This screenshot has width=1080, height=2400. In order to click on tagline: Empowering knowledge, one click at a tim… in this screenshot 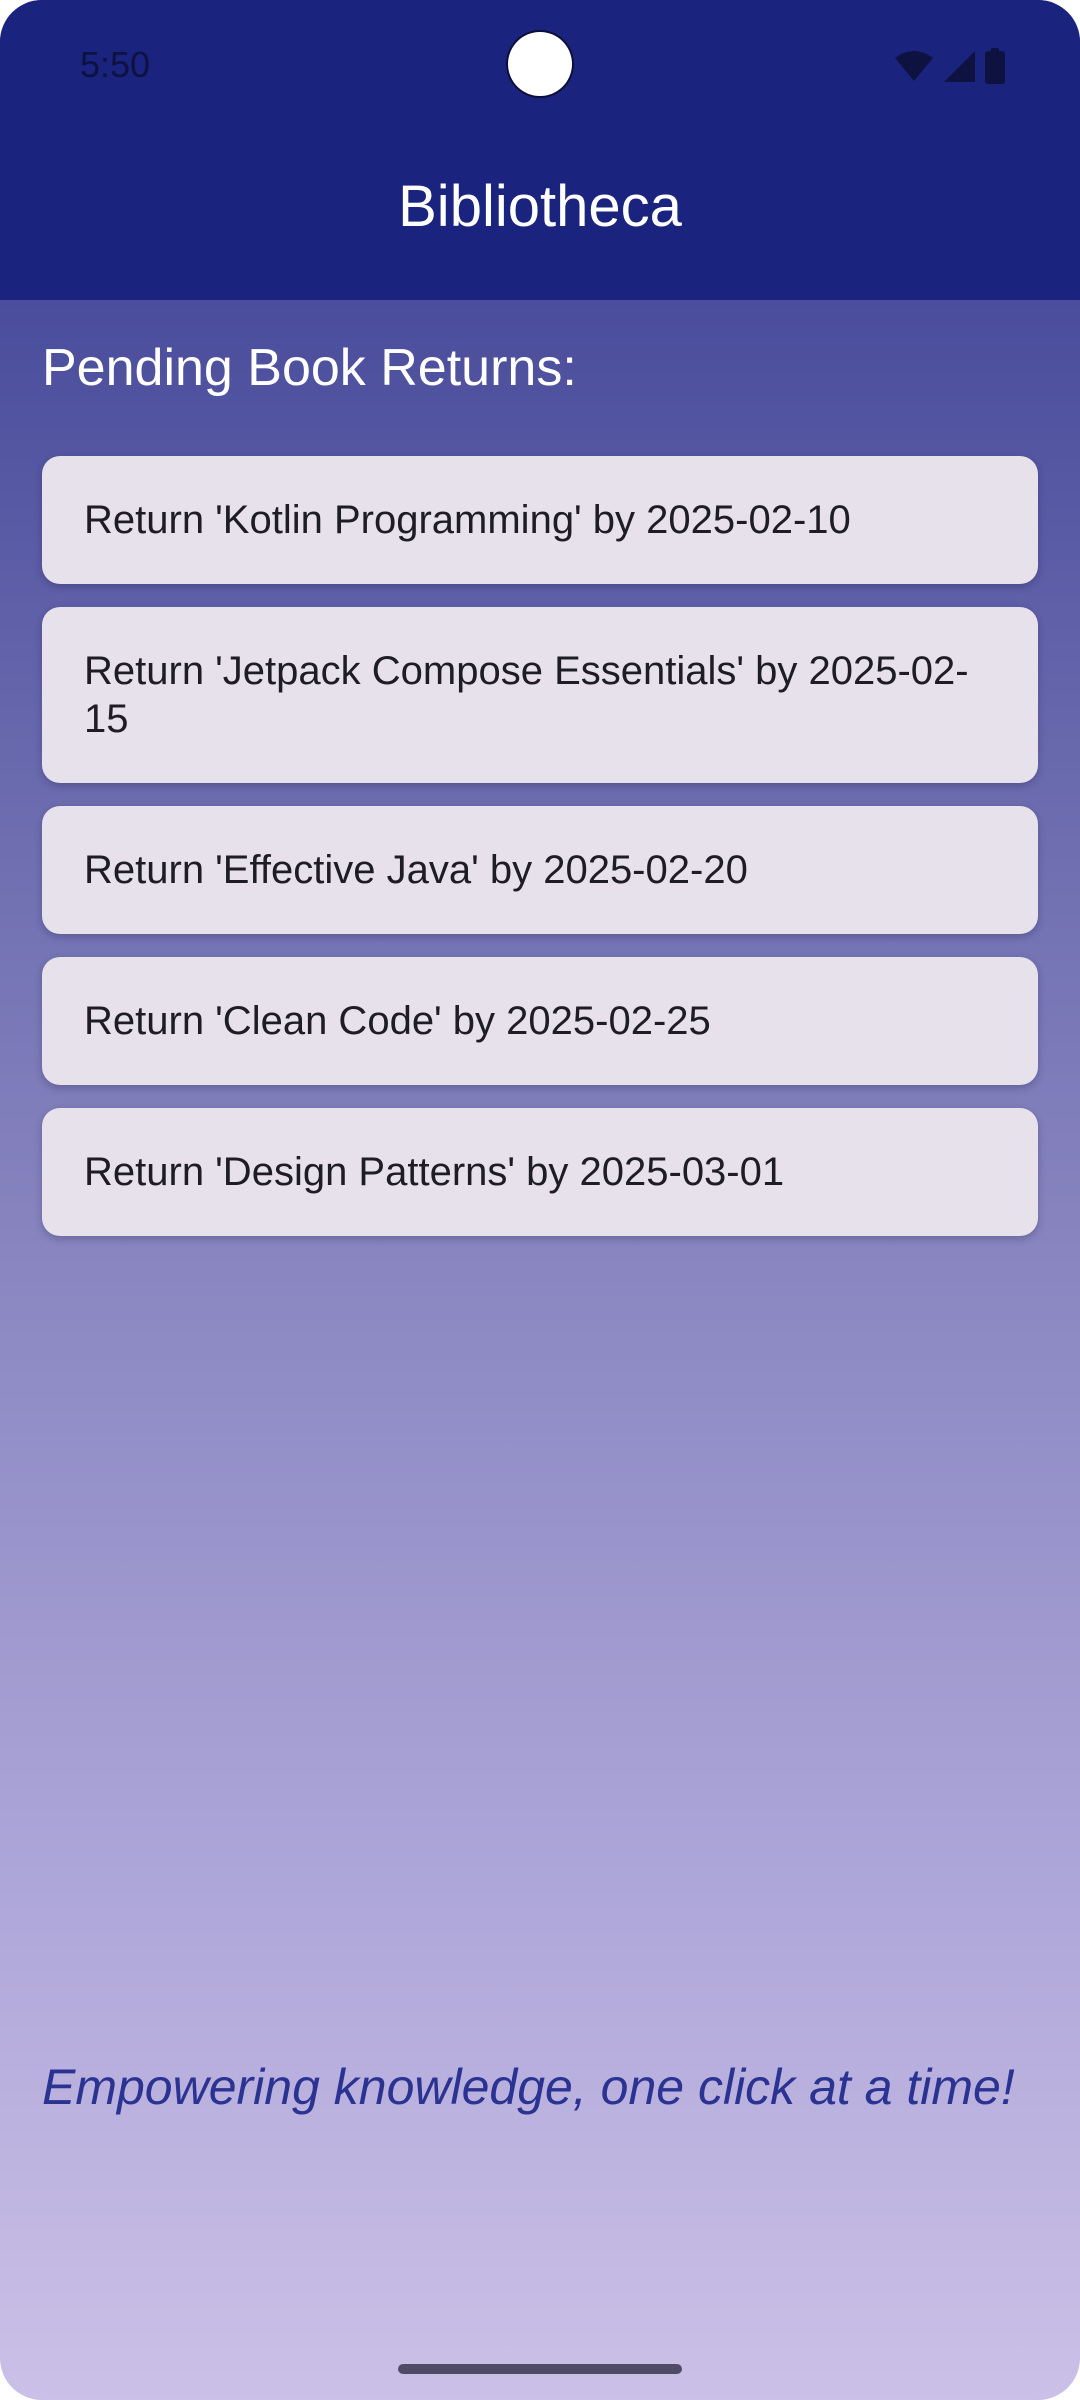, I will do `click(528, 2087)`.